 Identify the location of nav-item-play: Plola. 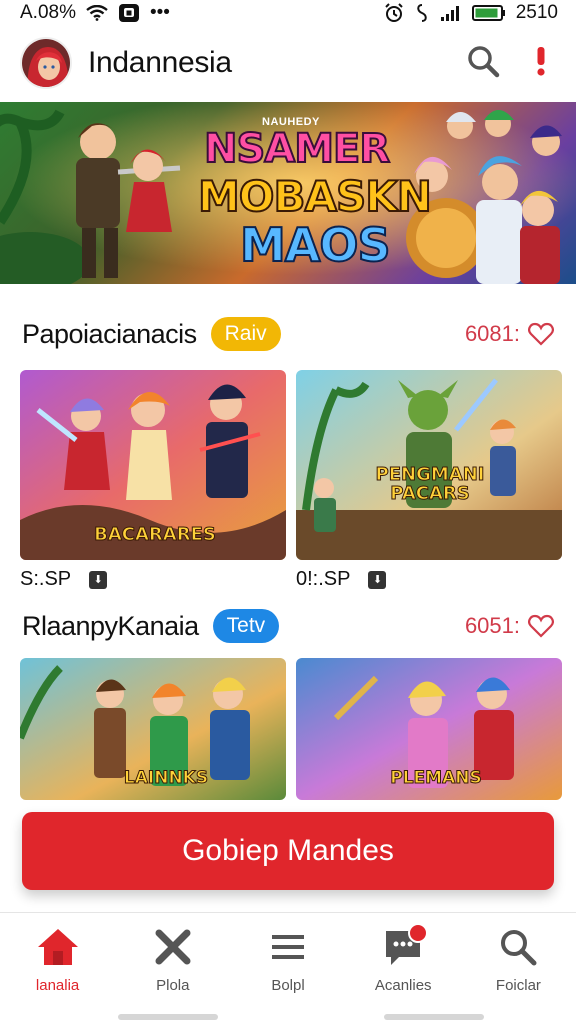
(172, 968).